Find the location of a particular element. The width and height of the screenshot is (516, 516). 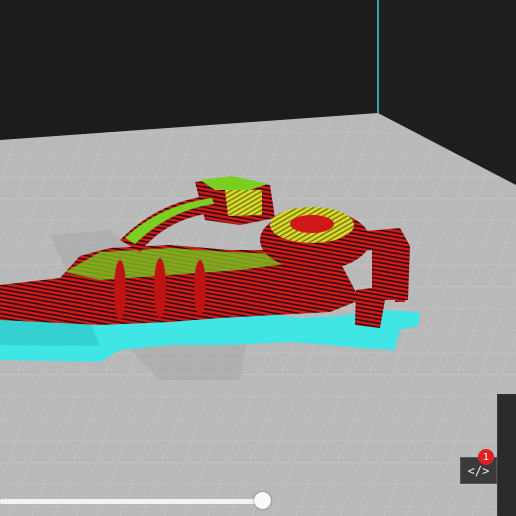

notification-badge: 1 is located at coordinates (486, 457).